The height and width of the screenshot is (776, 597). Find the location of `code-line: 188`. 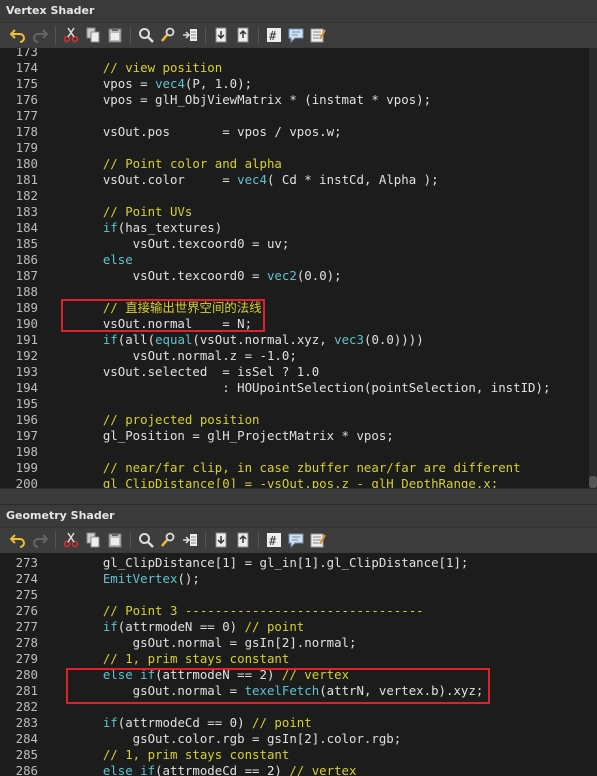

code-line: 188 is located at coordinates (298, 292).